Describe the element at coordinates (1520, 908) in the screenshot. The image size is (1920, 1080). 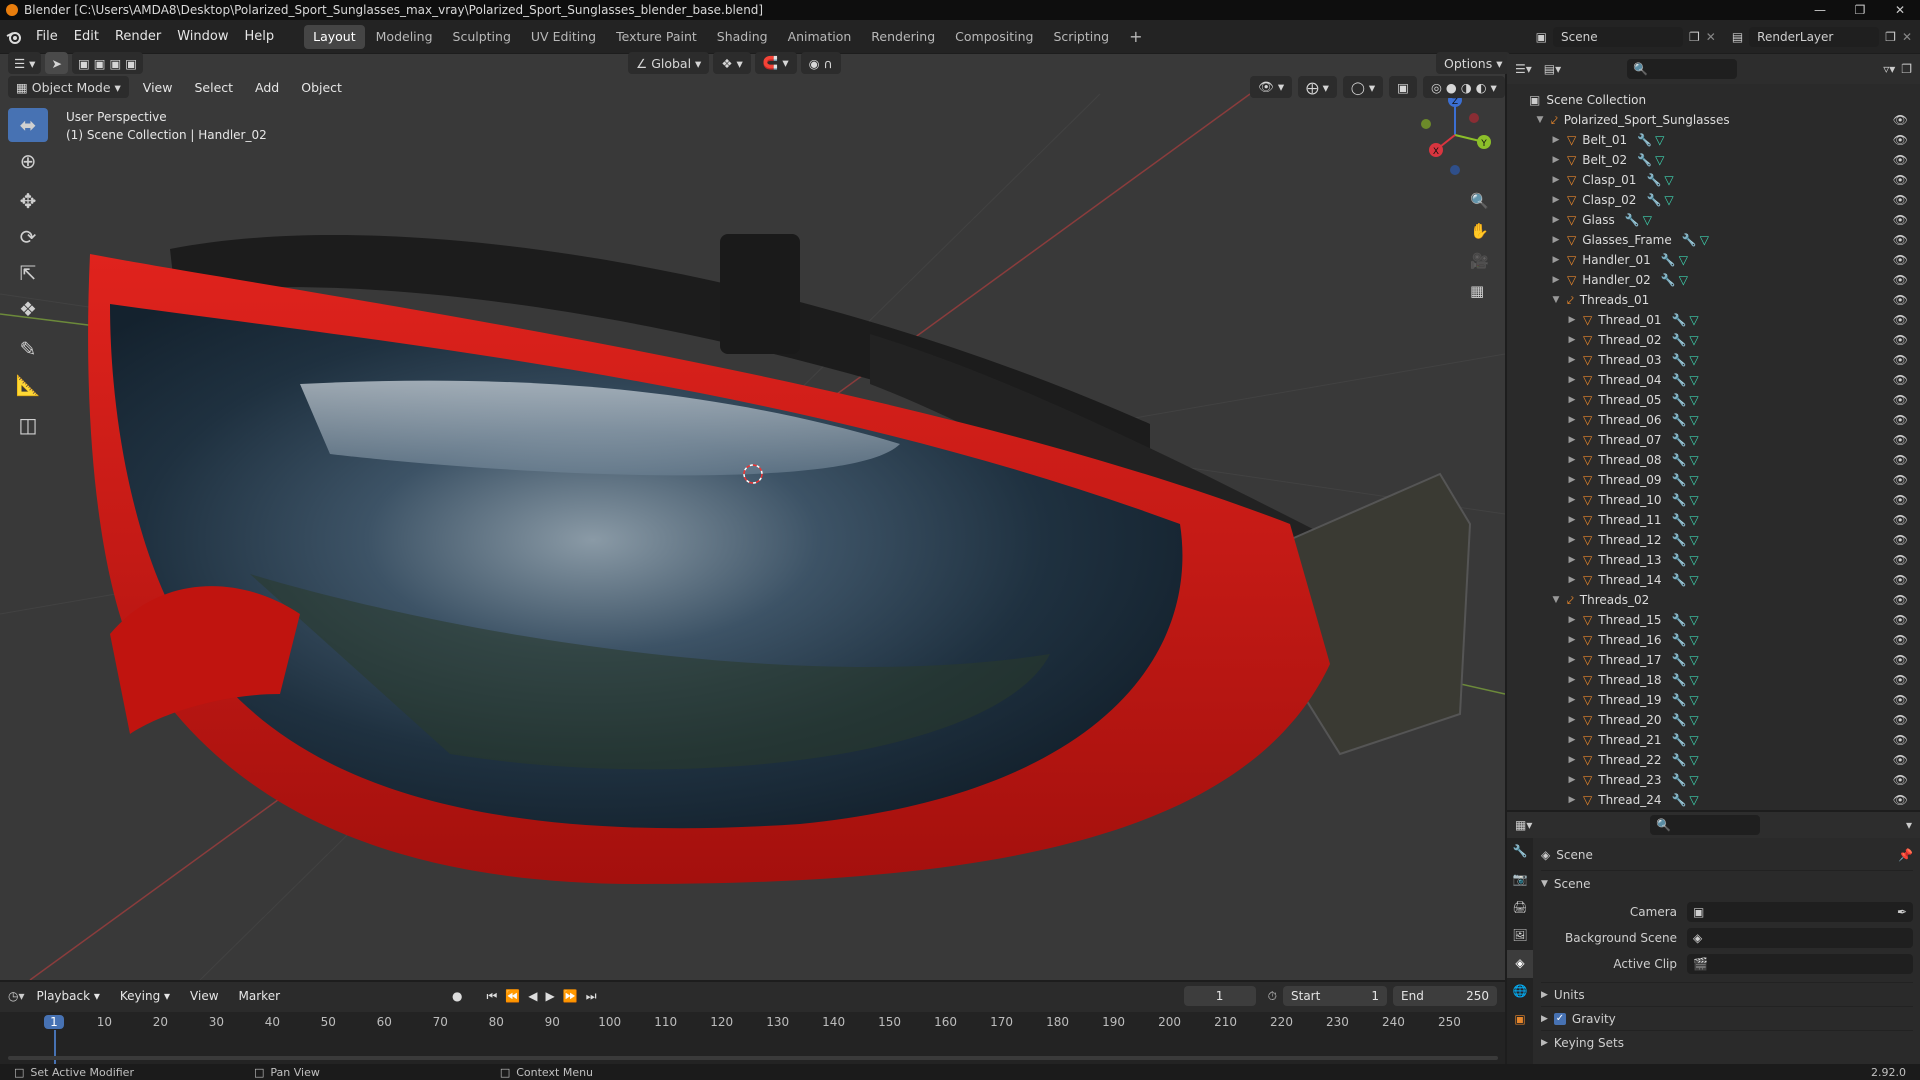
I see `output-tab-icon: 🖨` at that location.